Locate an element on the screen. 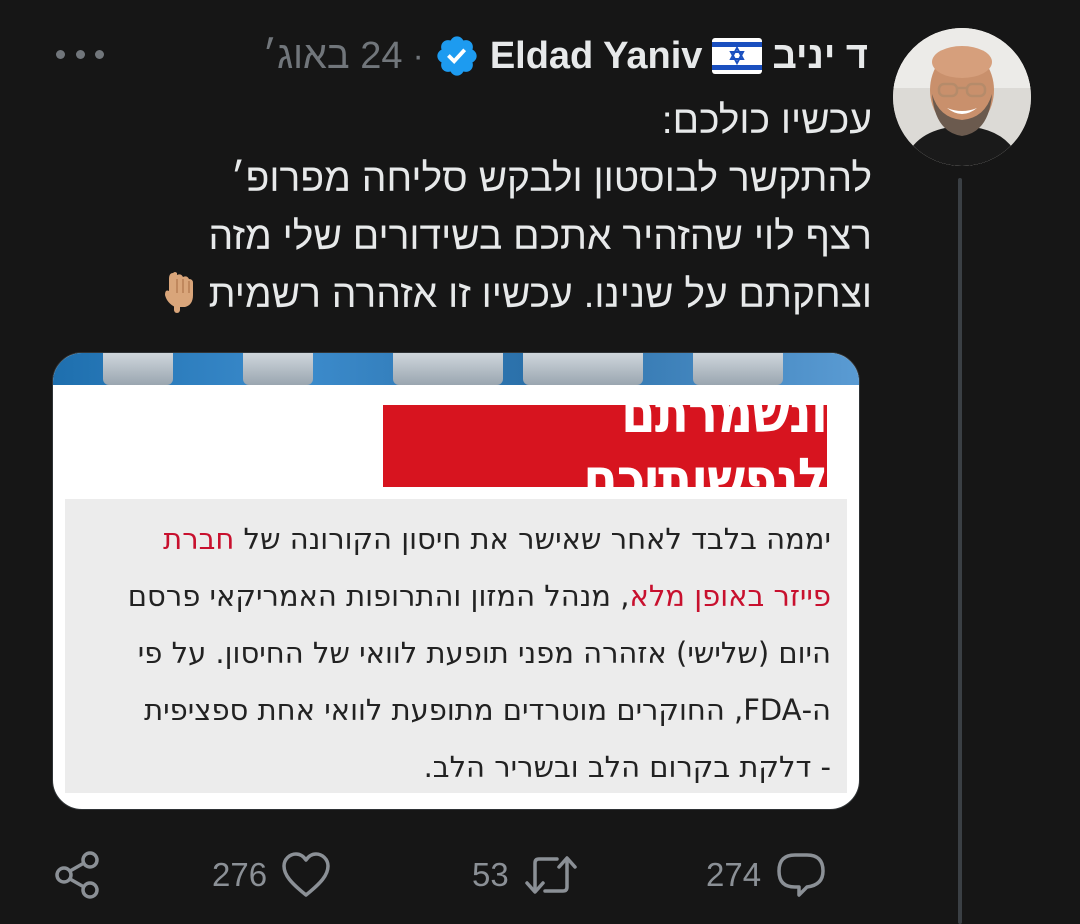 The height and width of the screenshot is (924, 1080). article-line-5: - דלקת בקרום הלב ובשריר הלב. is located at coordinates (627, 767).